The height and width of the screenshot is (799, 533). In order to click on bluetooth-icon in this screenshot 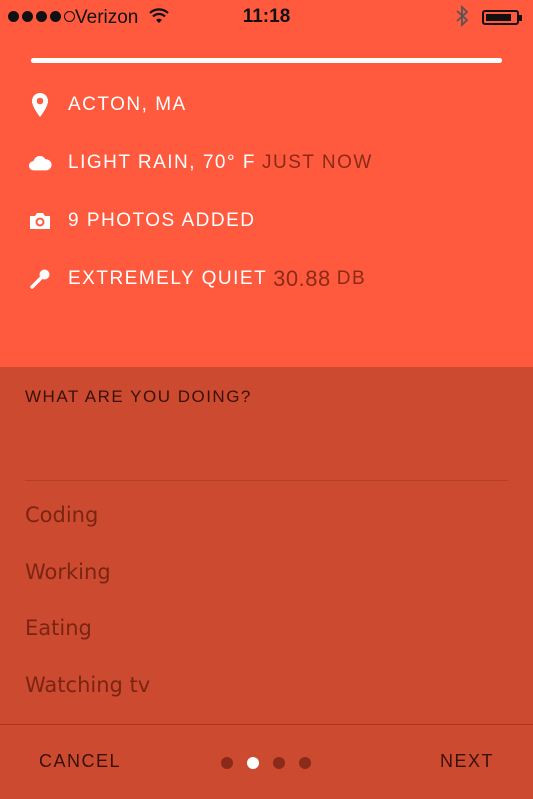, I will do `click(462, 18)`.